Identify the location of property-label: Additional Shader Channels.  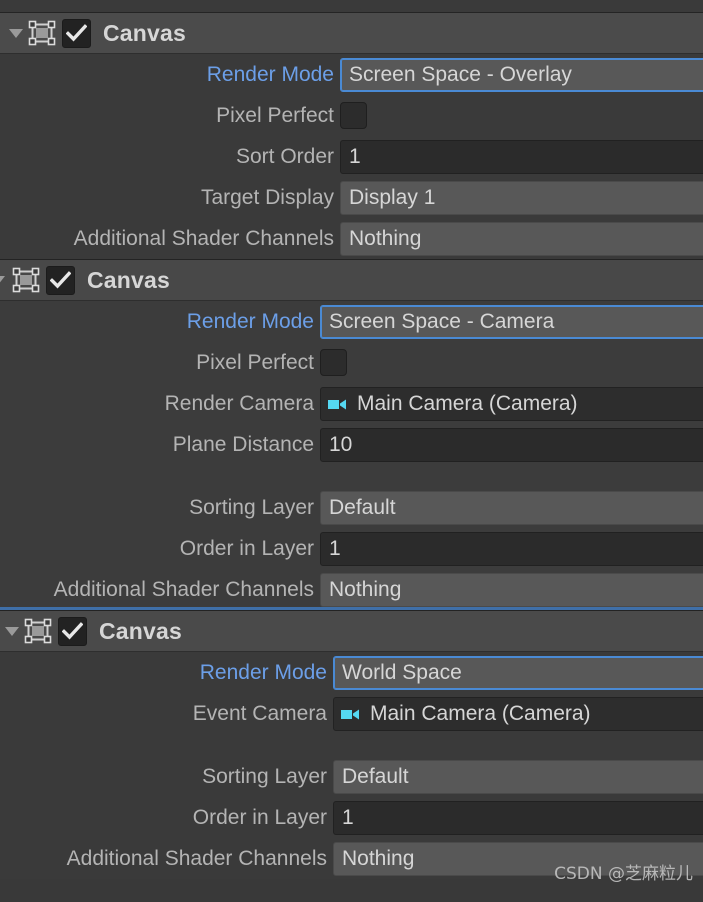
(183, 589).